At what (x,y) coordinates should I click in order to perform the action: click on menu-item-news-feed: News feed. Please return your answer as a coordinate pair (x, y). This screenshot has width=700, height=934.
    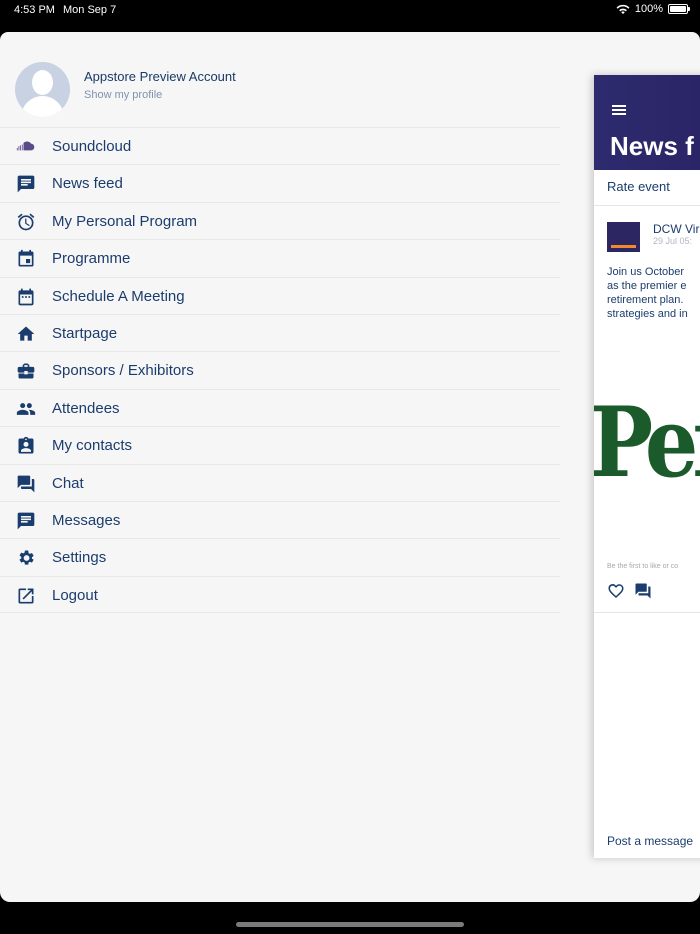
    Looking at the image, I should click on (280, 182).